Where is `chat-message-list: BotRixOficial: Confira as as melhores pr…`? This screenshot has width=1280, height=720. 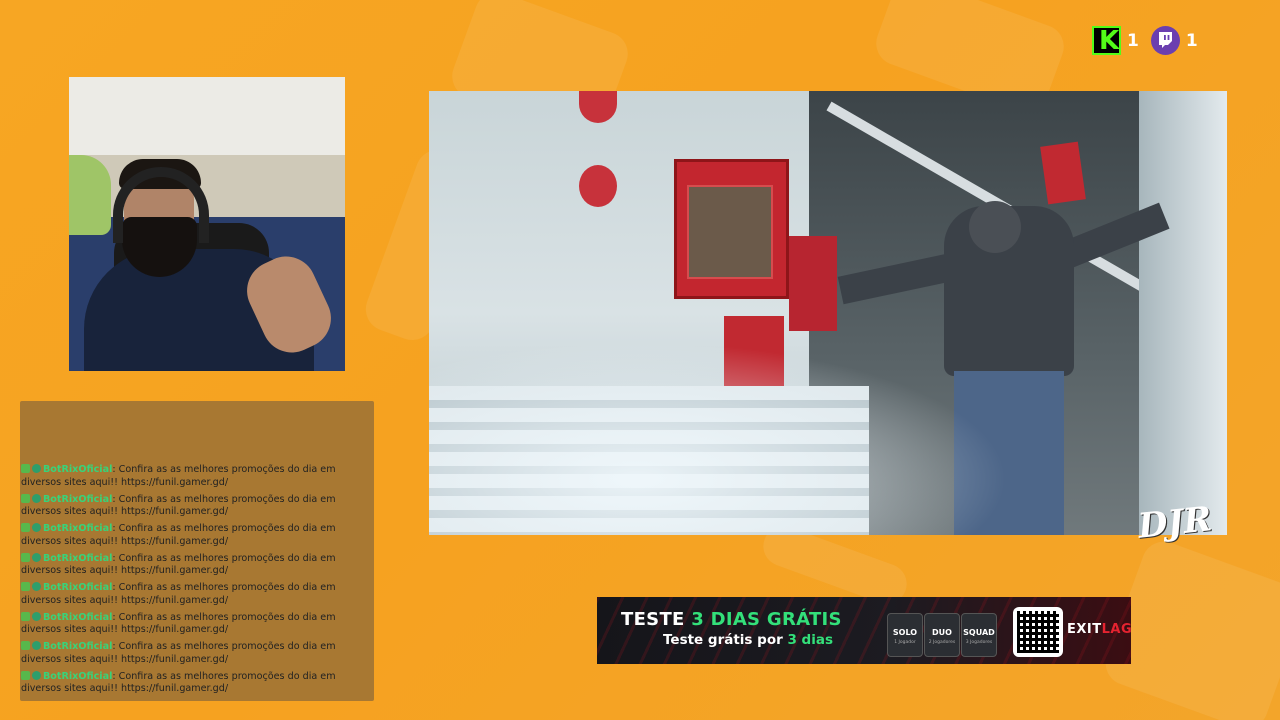
chat-message-list: BotRixOficial: Confira as as melhores pr… is located at coordinates (196, 582).